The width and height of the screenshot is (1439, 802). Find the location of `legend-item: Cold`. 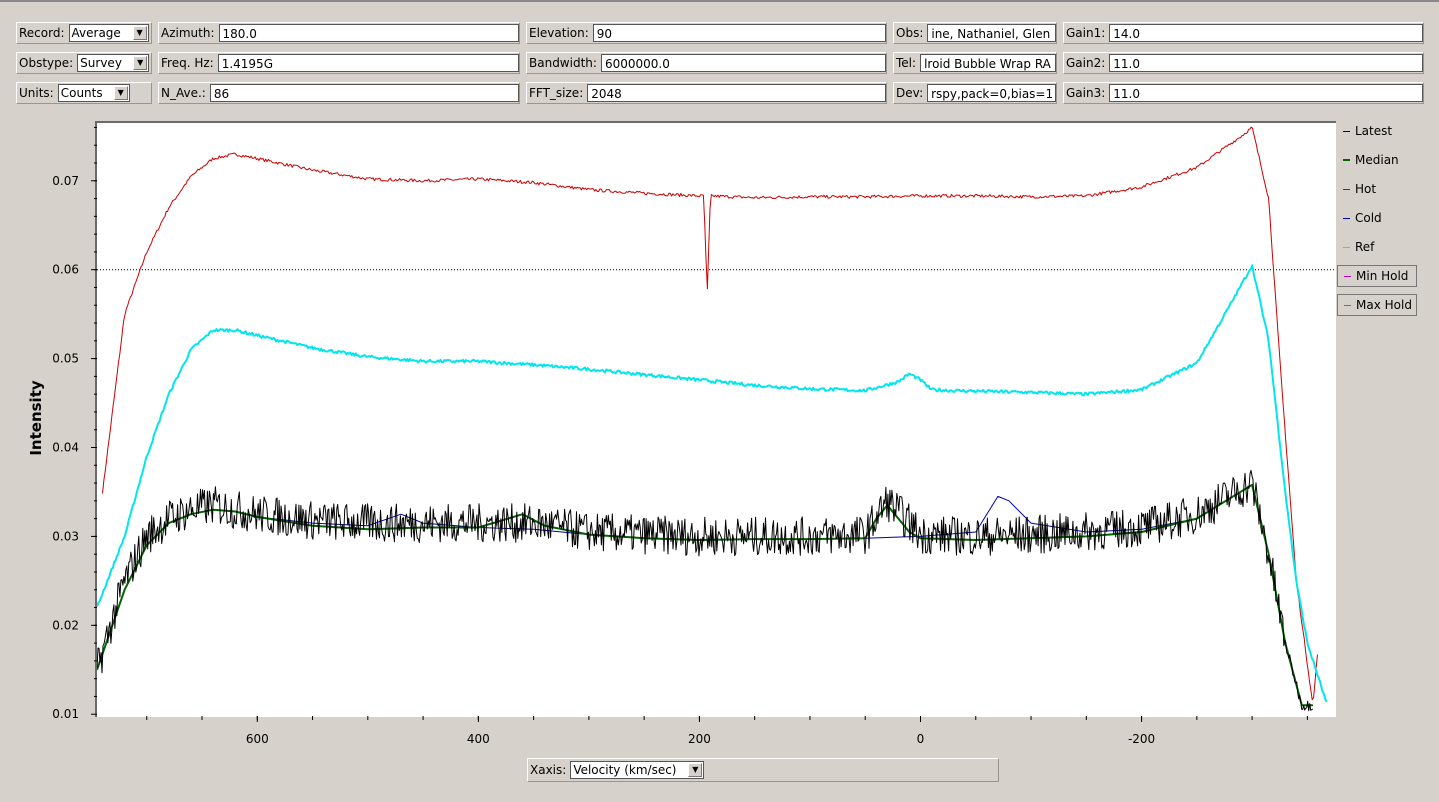

legend-item: Cold is located at coordinates (1377, 218).